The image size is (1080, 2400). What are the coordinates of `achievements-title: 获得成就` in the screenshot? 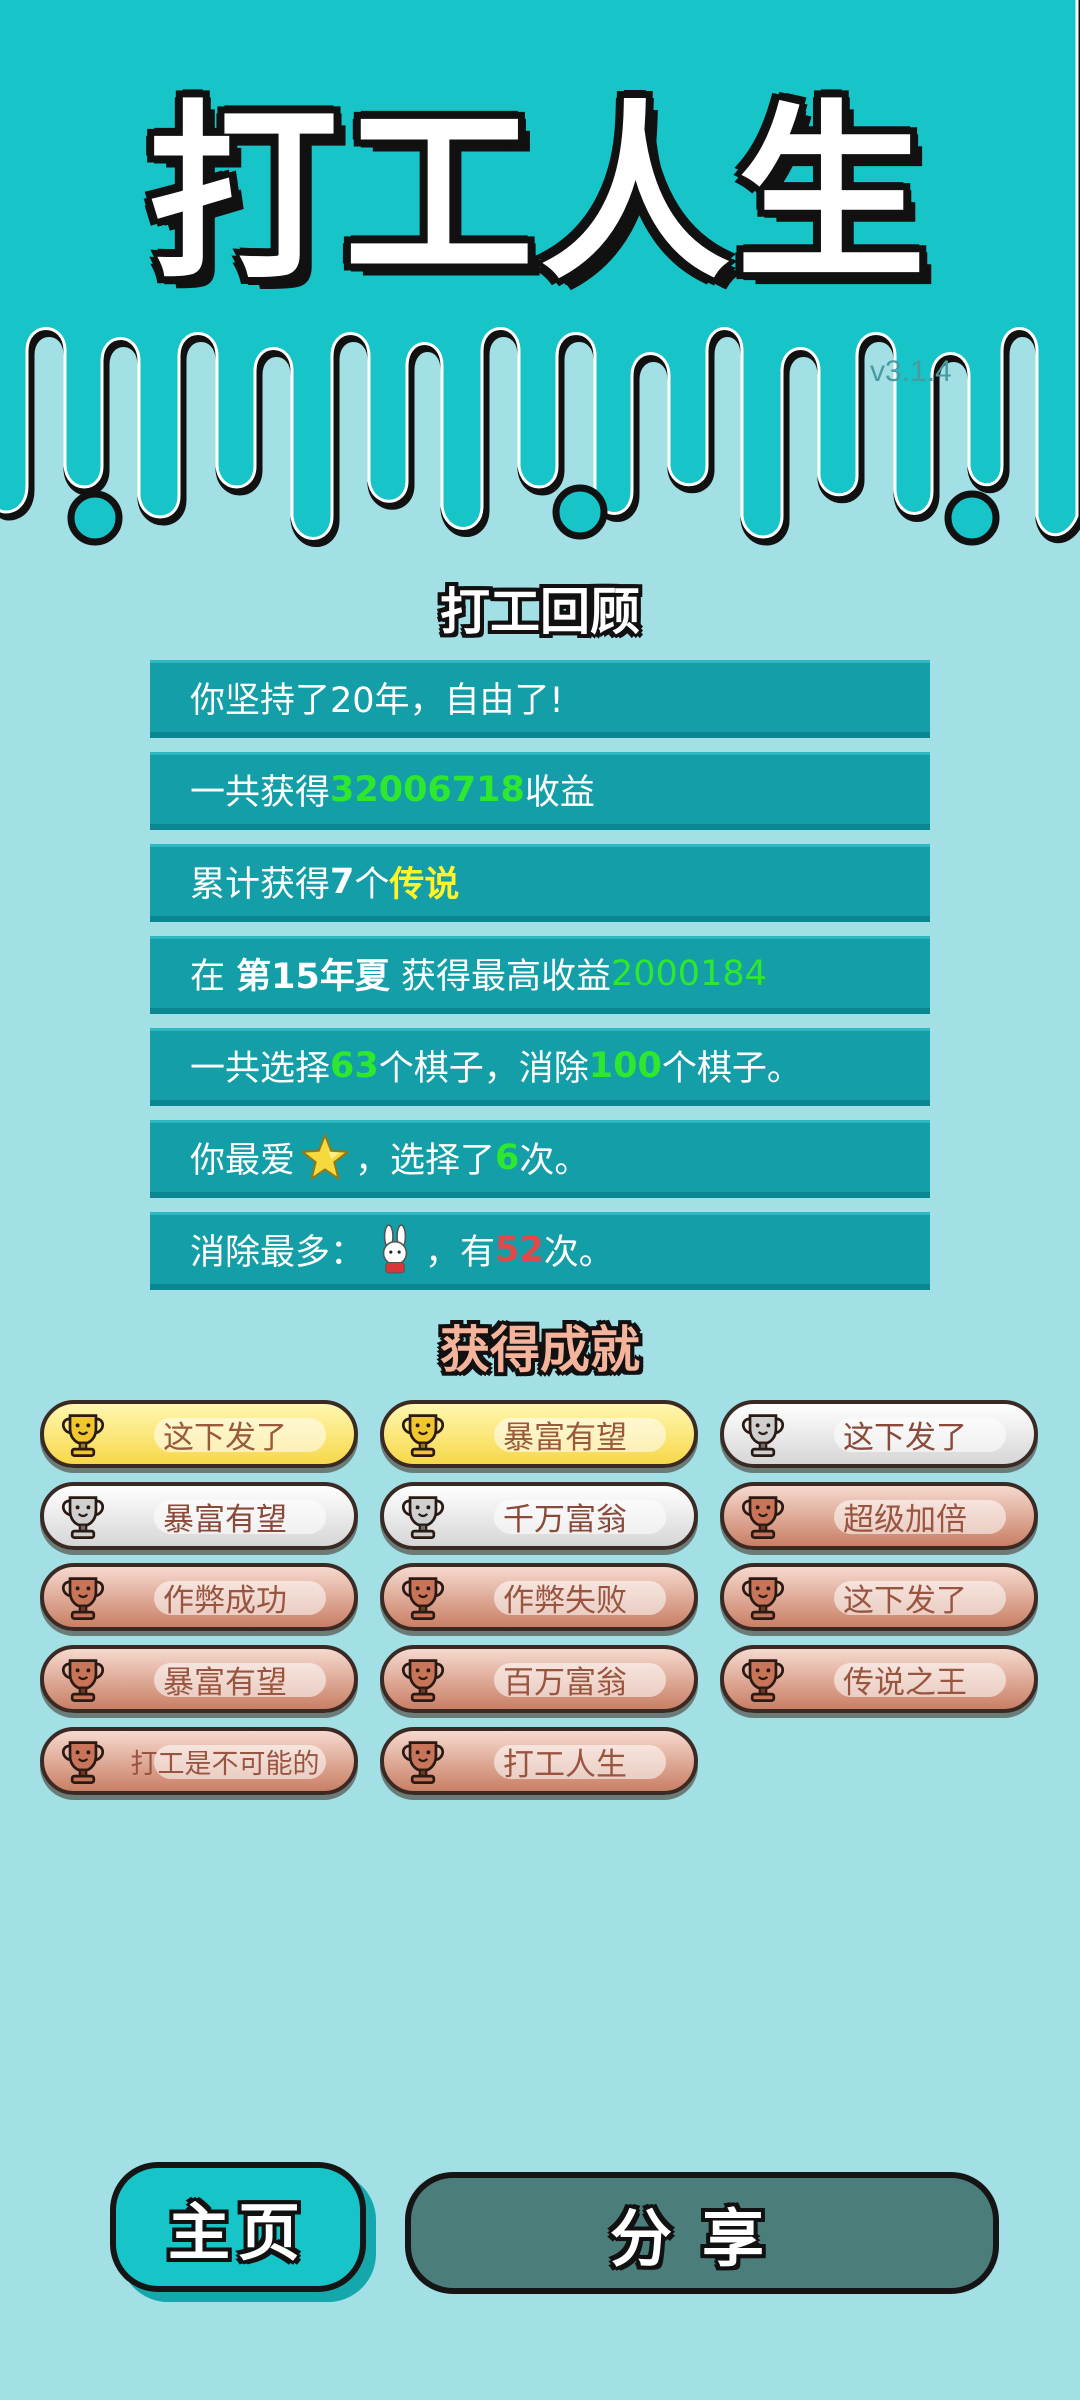 It's located at (540, 1350).